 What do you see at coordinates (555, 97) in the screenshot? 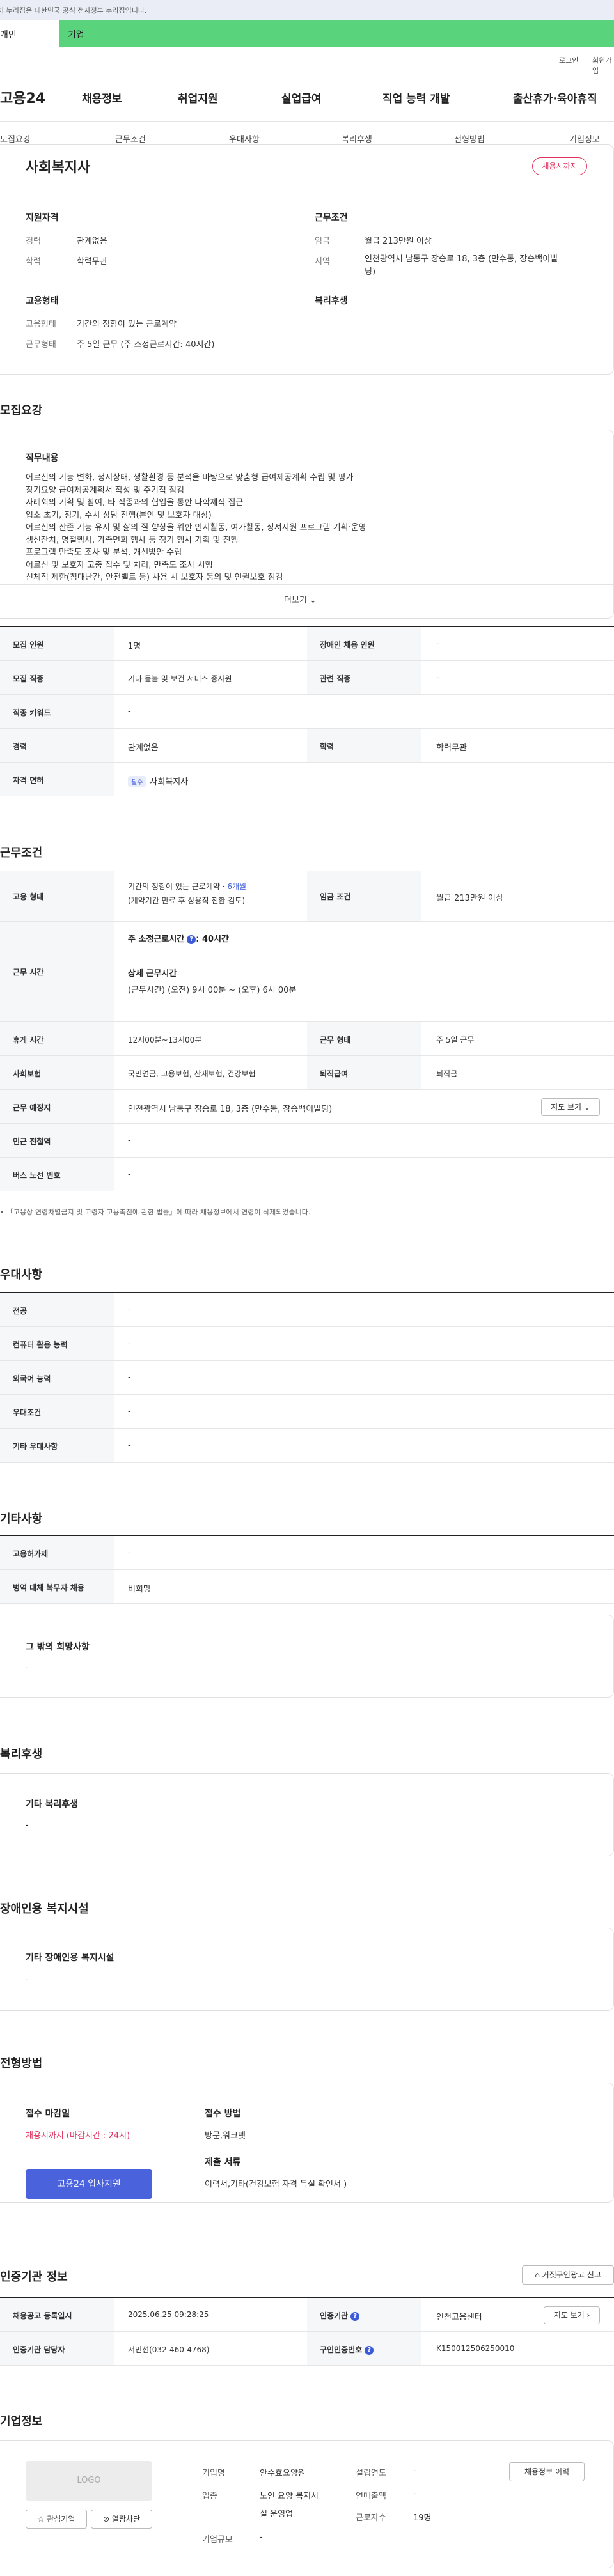
I see `gnb-parental-leave: 출산휴가·육아휴직` at bounding box center [555, 97].